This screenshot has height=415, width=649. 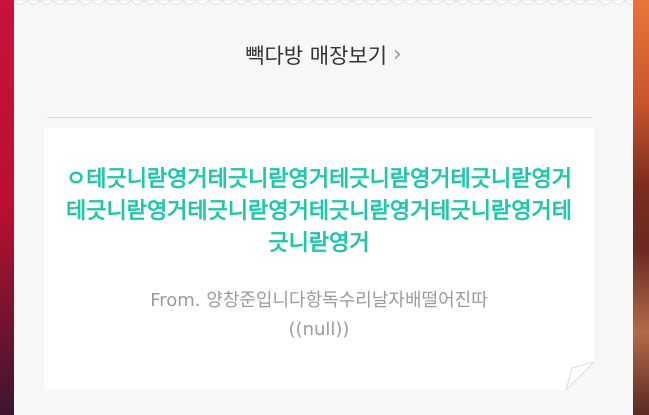 I want to click on chevron-right-icon: ›, so click(x=397, y=54).